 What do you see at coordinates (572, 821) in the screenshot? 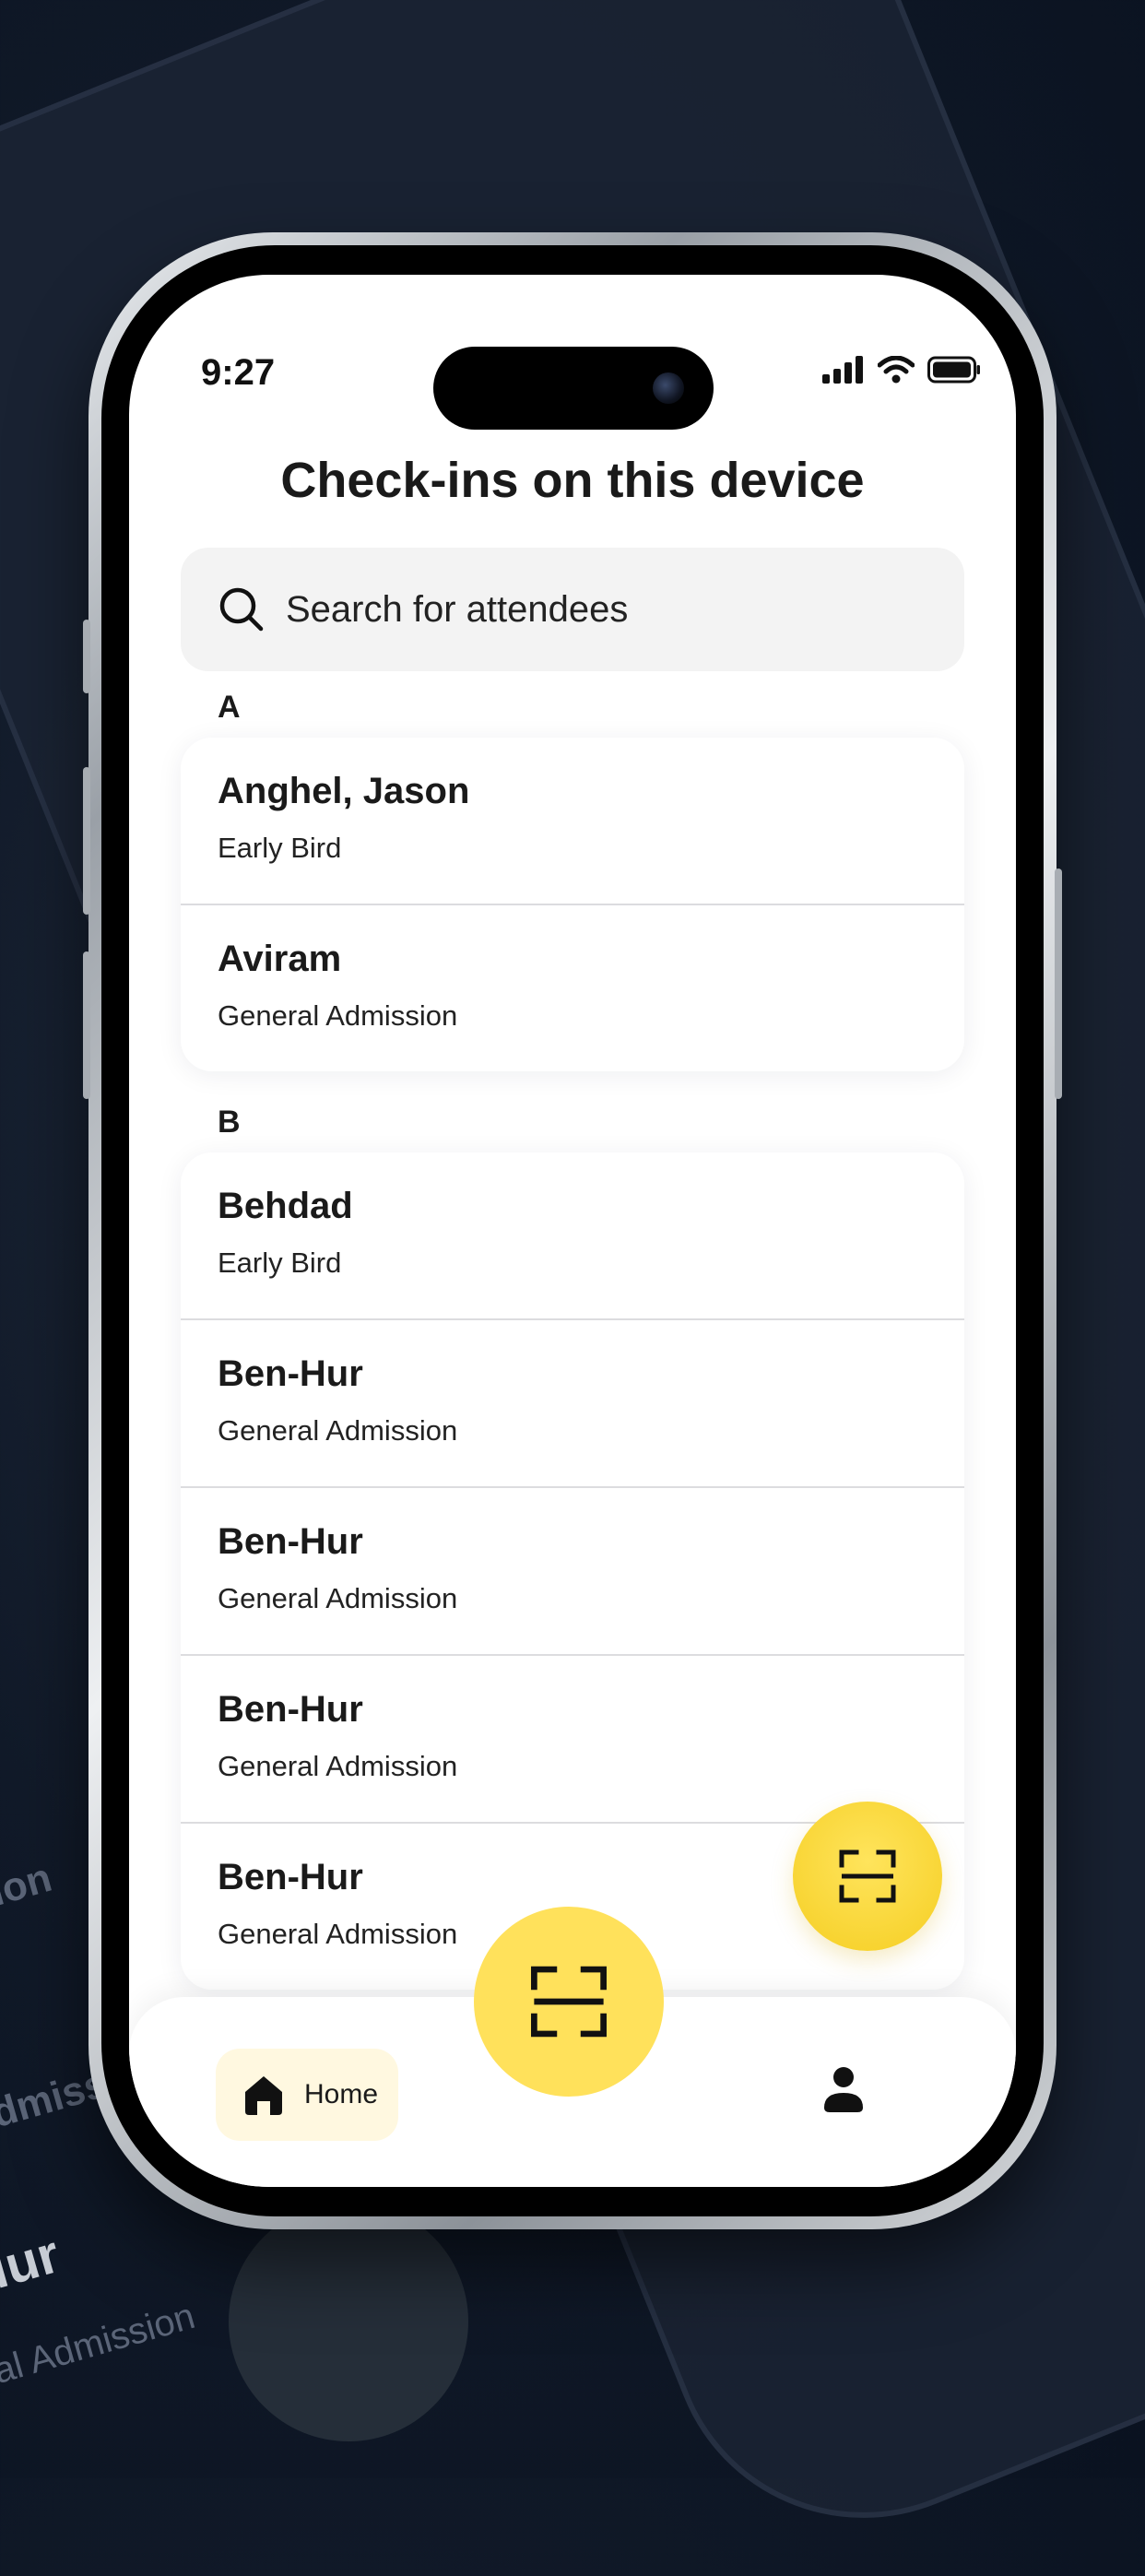
I see `attendee-row: Anghel, Jason Early Bird` at bounding box center [572, 821].